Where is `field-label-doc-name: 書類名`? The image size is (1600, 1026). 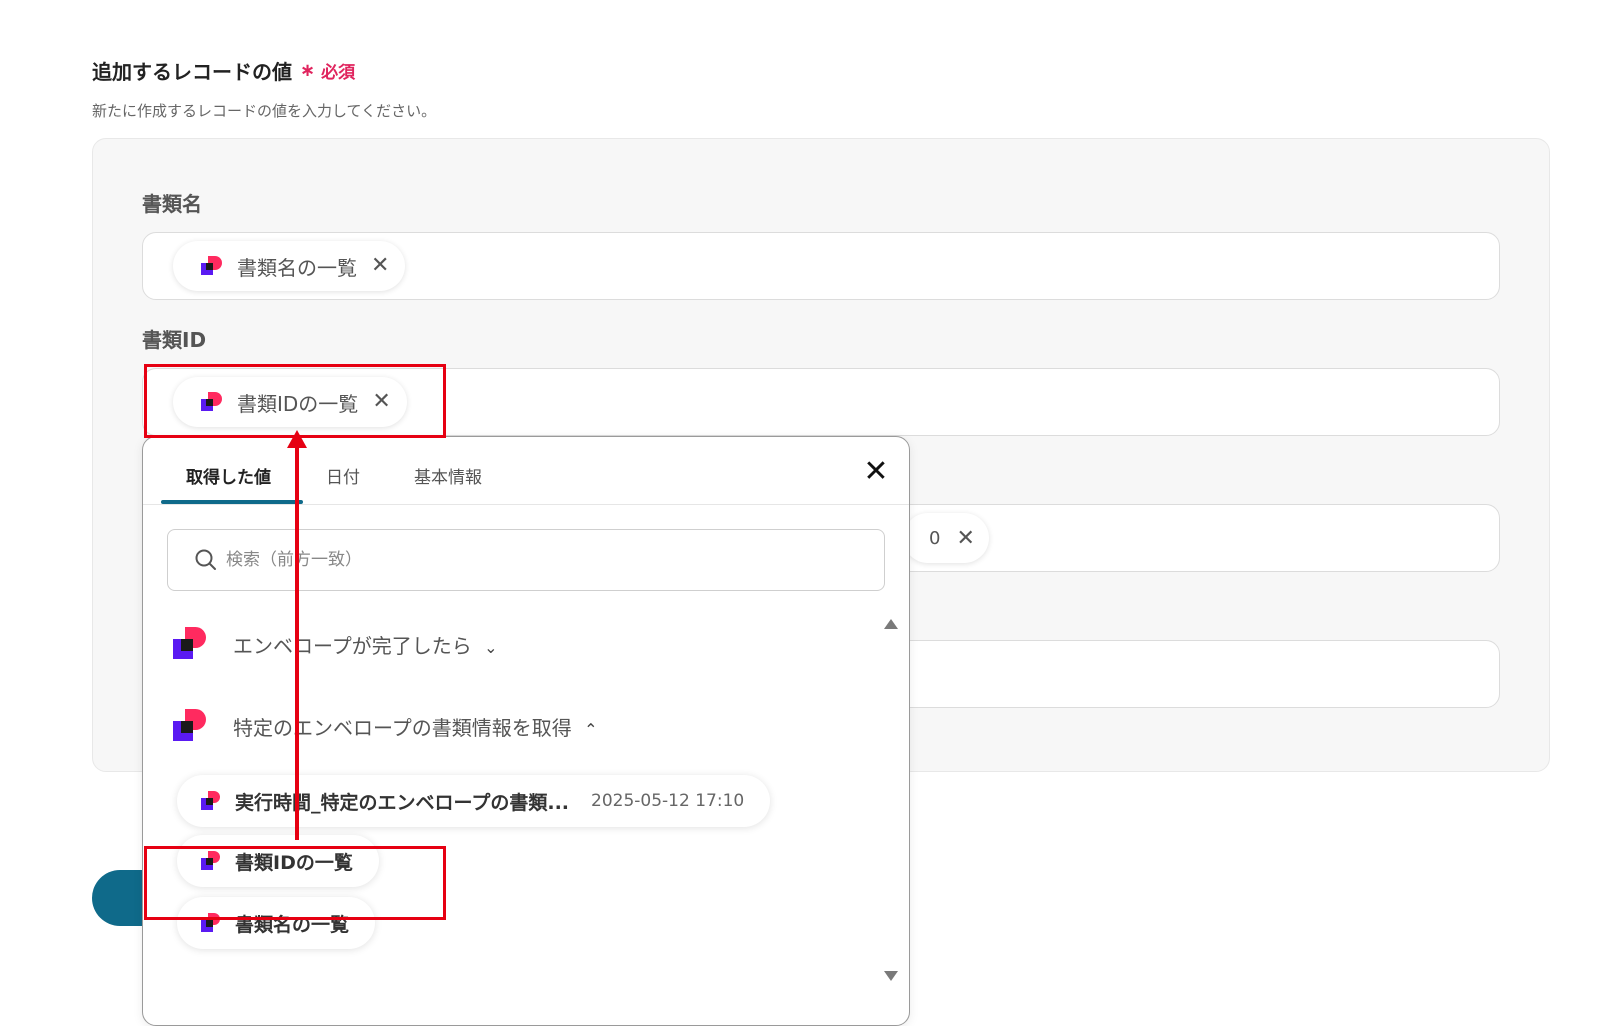 field-label-doc-name: 書類名 is located at coordinates (172, 204).